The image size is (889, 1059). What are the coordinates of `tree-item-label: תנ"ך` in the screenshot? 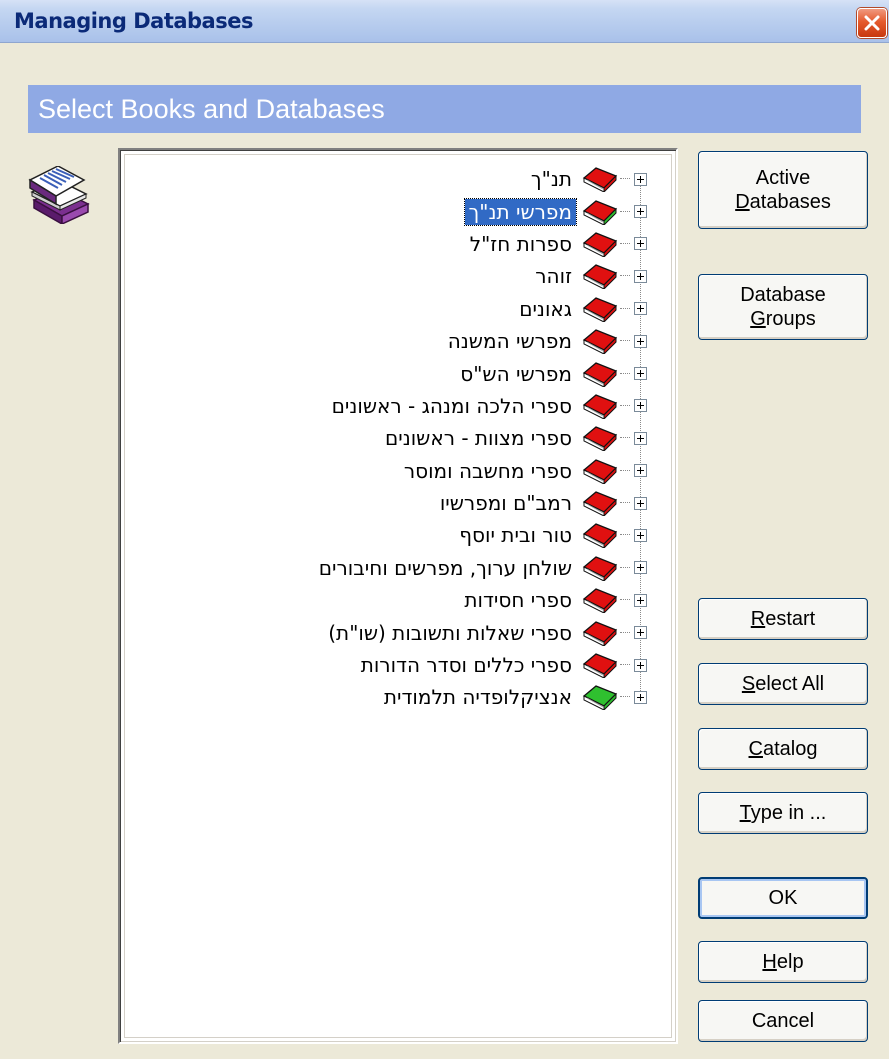 It's located at (551, 179).